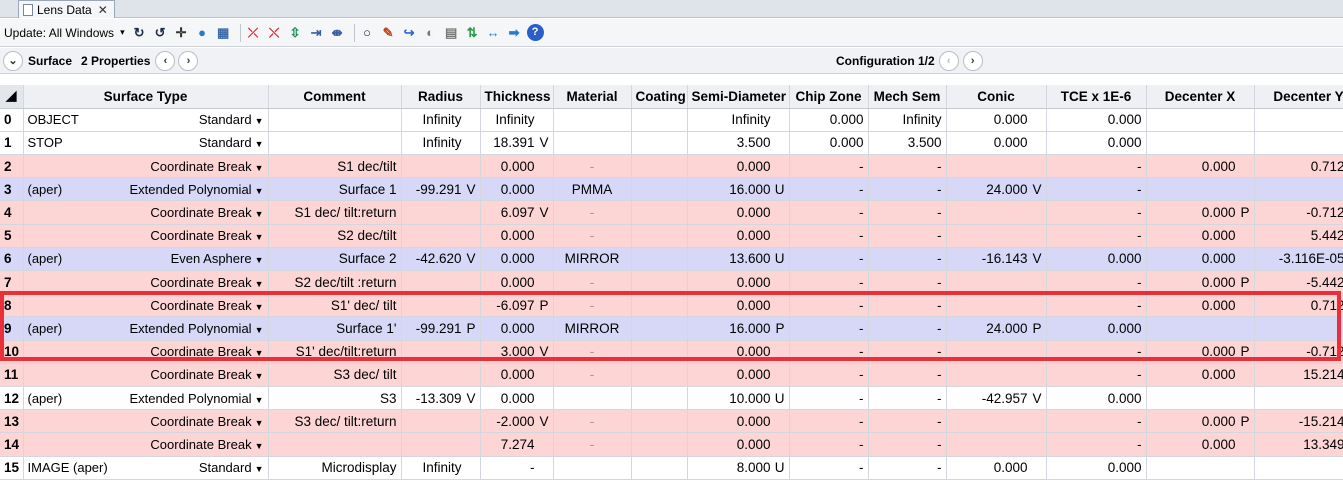 The height and width of the screenshot is (480, 1343). What do you see at coordinates (778, 398) in the screenshot?
I see `solve-marker: U` at bounding box center [778, 398].